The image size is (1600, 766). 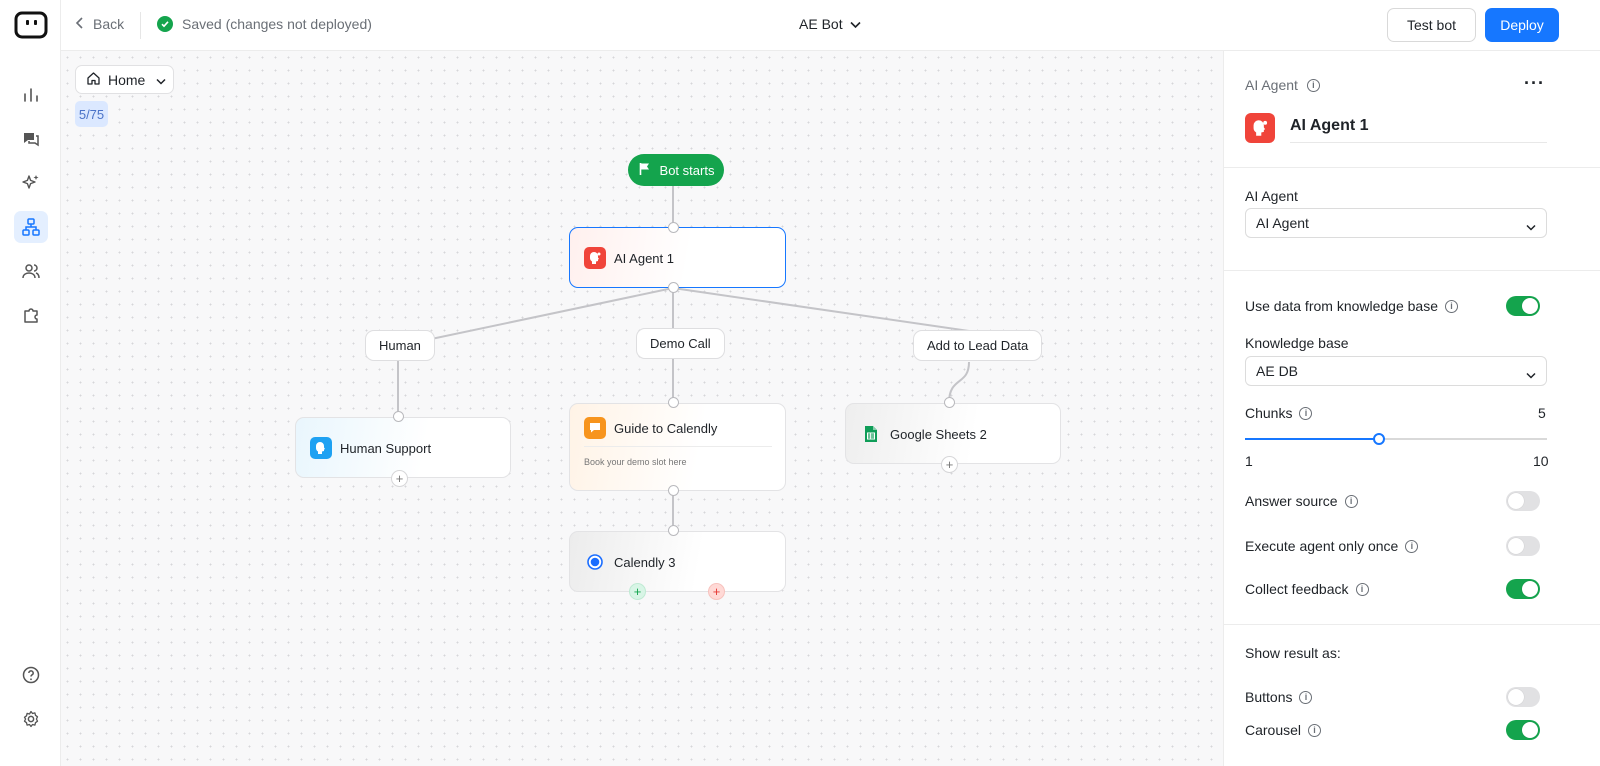 I want to click on feedback-row: Collect feedback i, so click(x=1307, y=589).